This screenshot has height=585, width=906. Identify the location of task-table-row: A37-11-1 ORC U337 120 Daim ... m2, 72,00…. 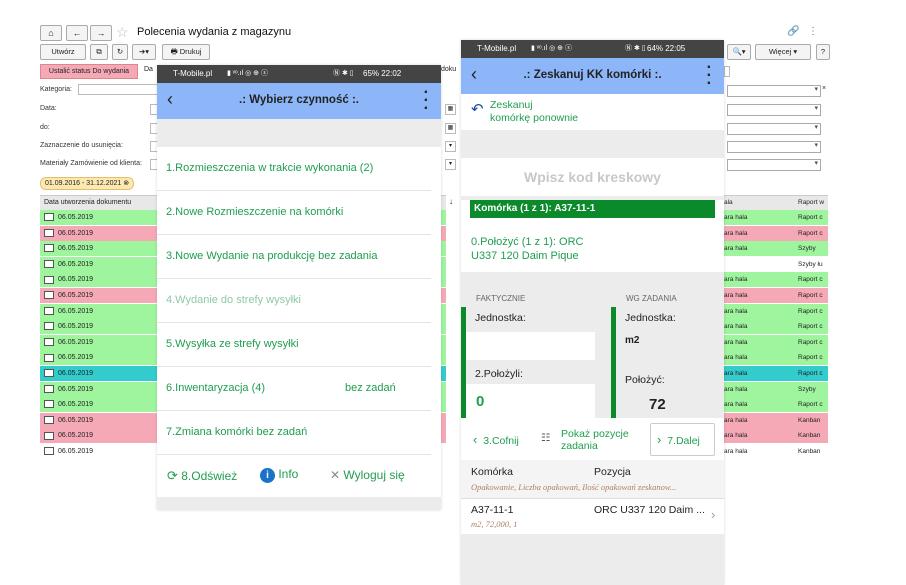
(592, 516).